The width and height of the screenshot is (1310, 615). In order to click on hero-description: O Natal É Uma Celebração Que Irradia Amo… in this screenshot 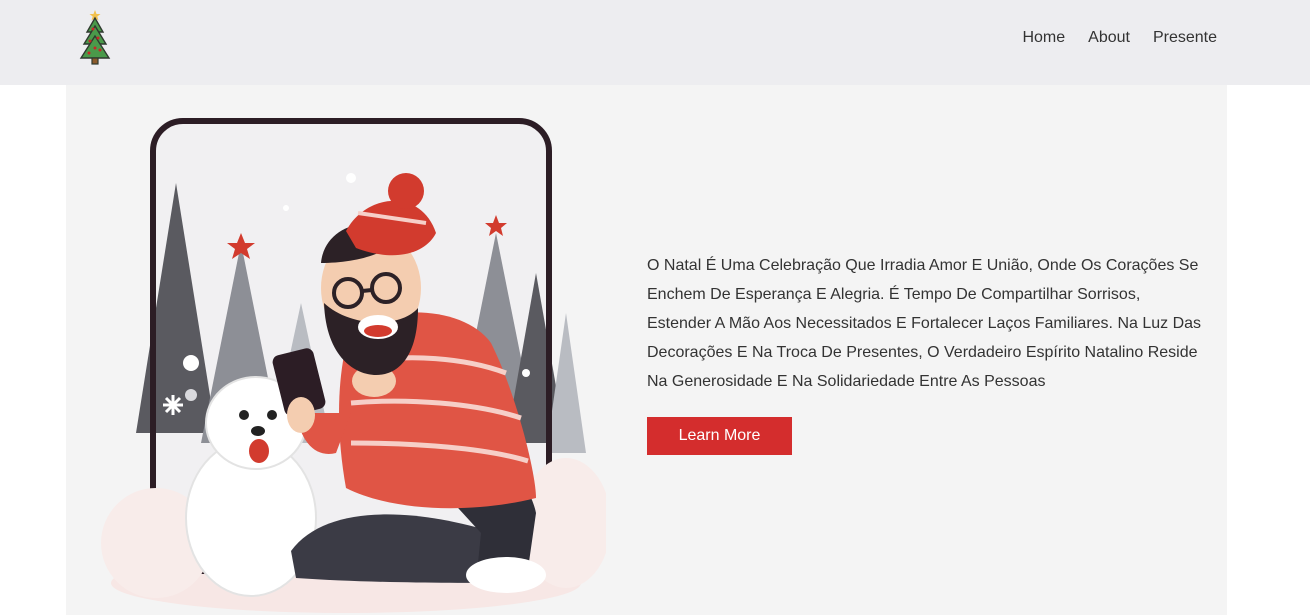, I will do `click(924, 323)`.